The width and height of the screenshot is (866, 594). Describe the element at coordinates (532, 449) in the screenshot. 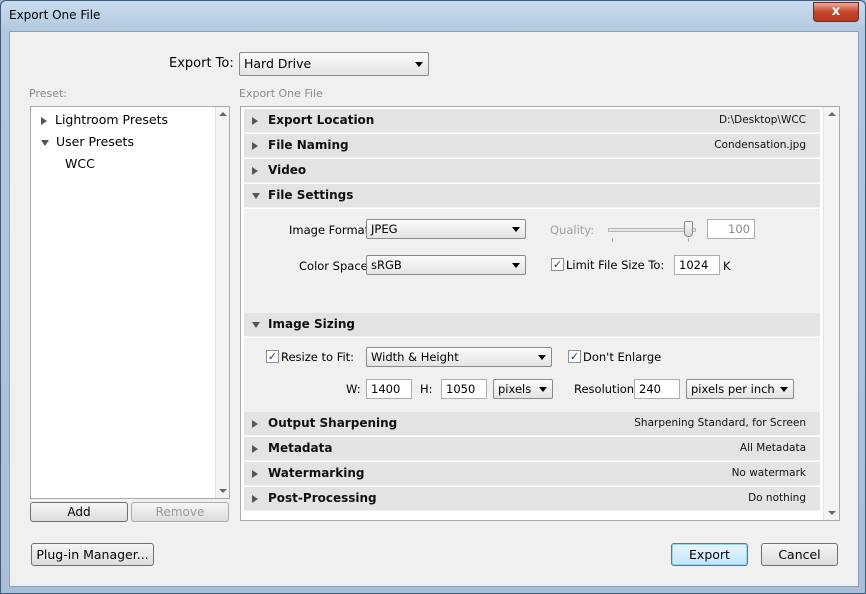

I see `section-metadata: Metadata All Metadata` at that location.